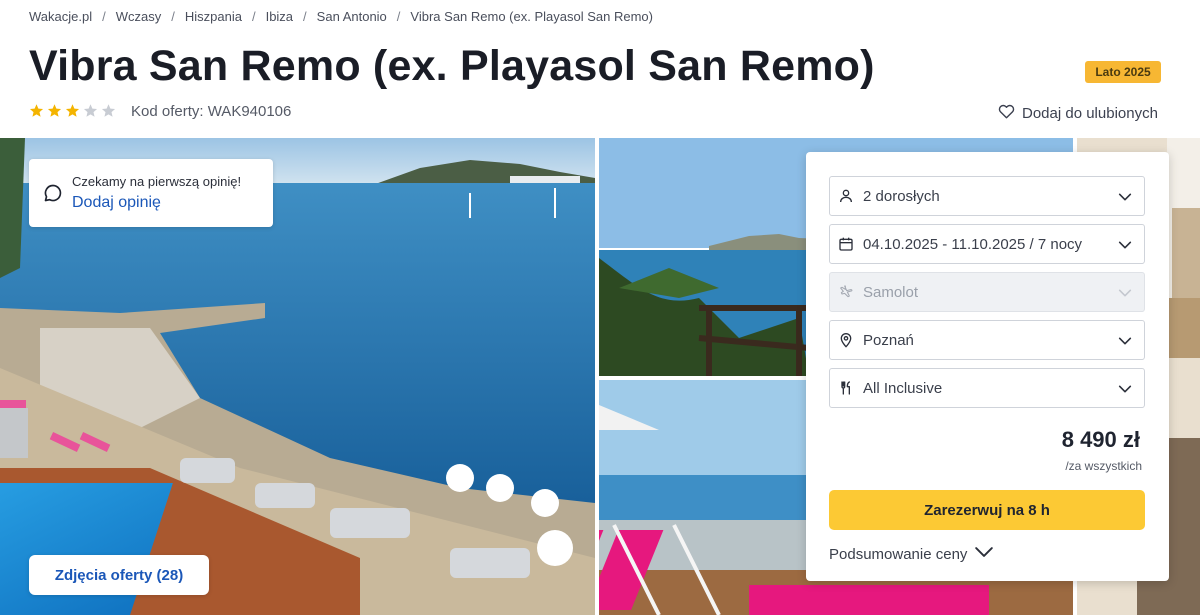  Describe the element at coordinates (888, 340) in the screenshot. I see `departure-value: Poznań` at that location.